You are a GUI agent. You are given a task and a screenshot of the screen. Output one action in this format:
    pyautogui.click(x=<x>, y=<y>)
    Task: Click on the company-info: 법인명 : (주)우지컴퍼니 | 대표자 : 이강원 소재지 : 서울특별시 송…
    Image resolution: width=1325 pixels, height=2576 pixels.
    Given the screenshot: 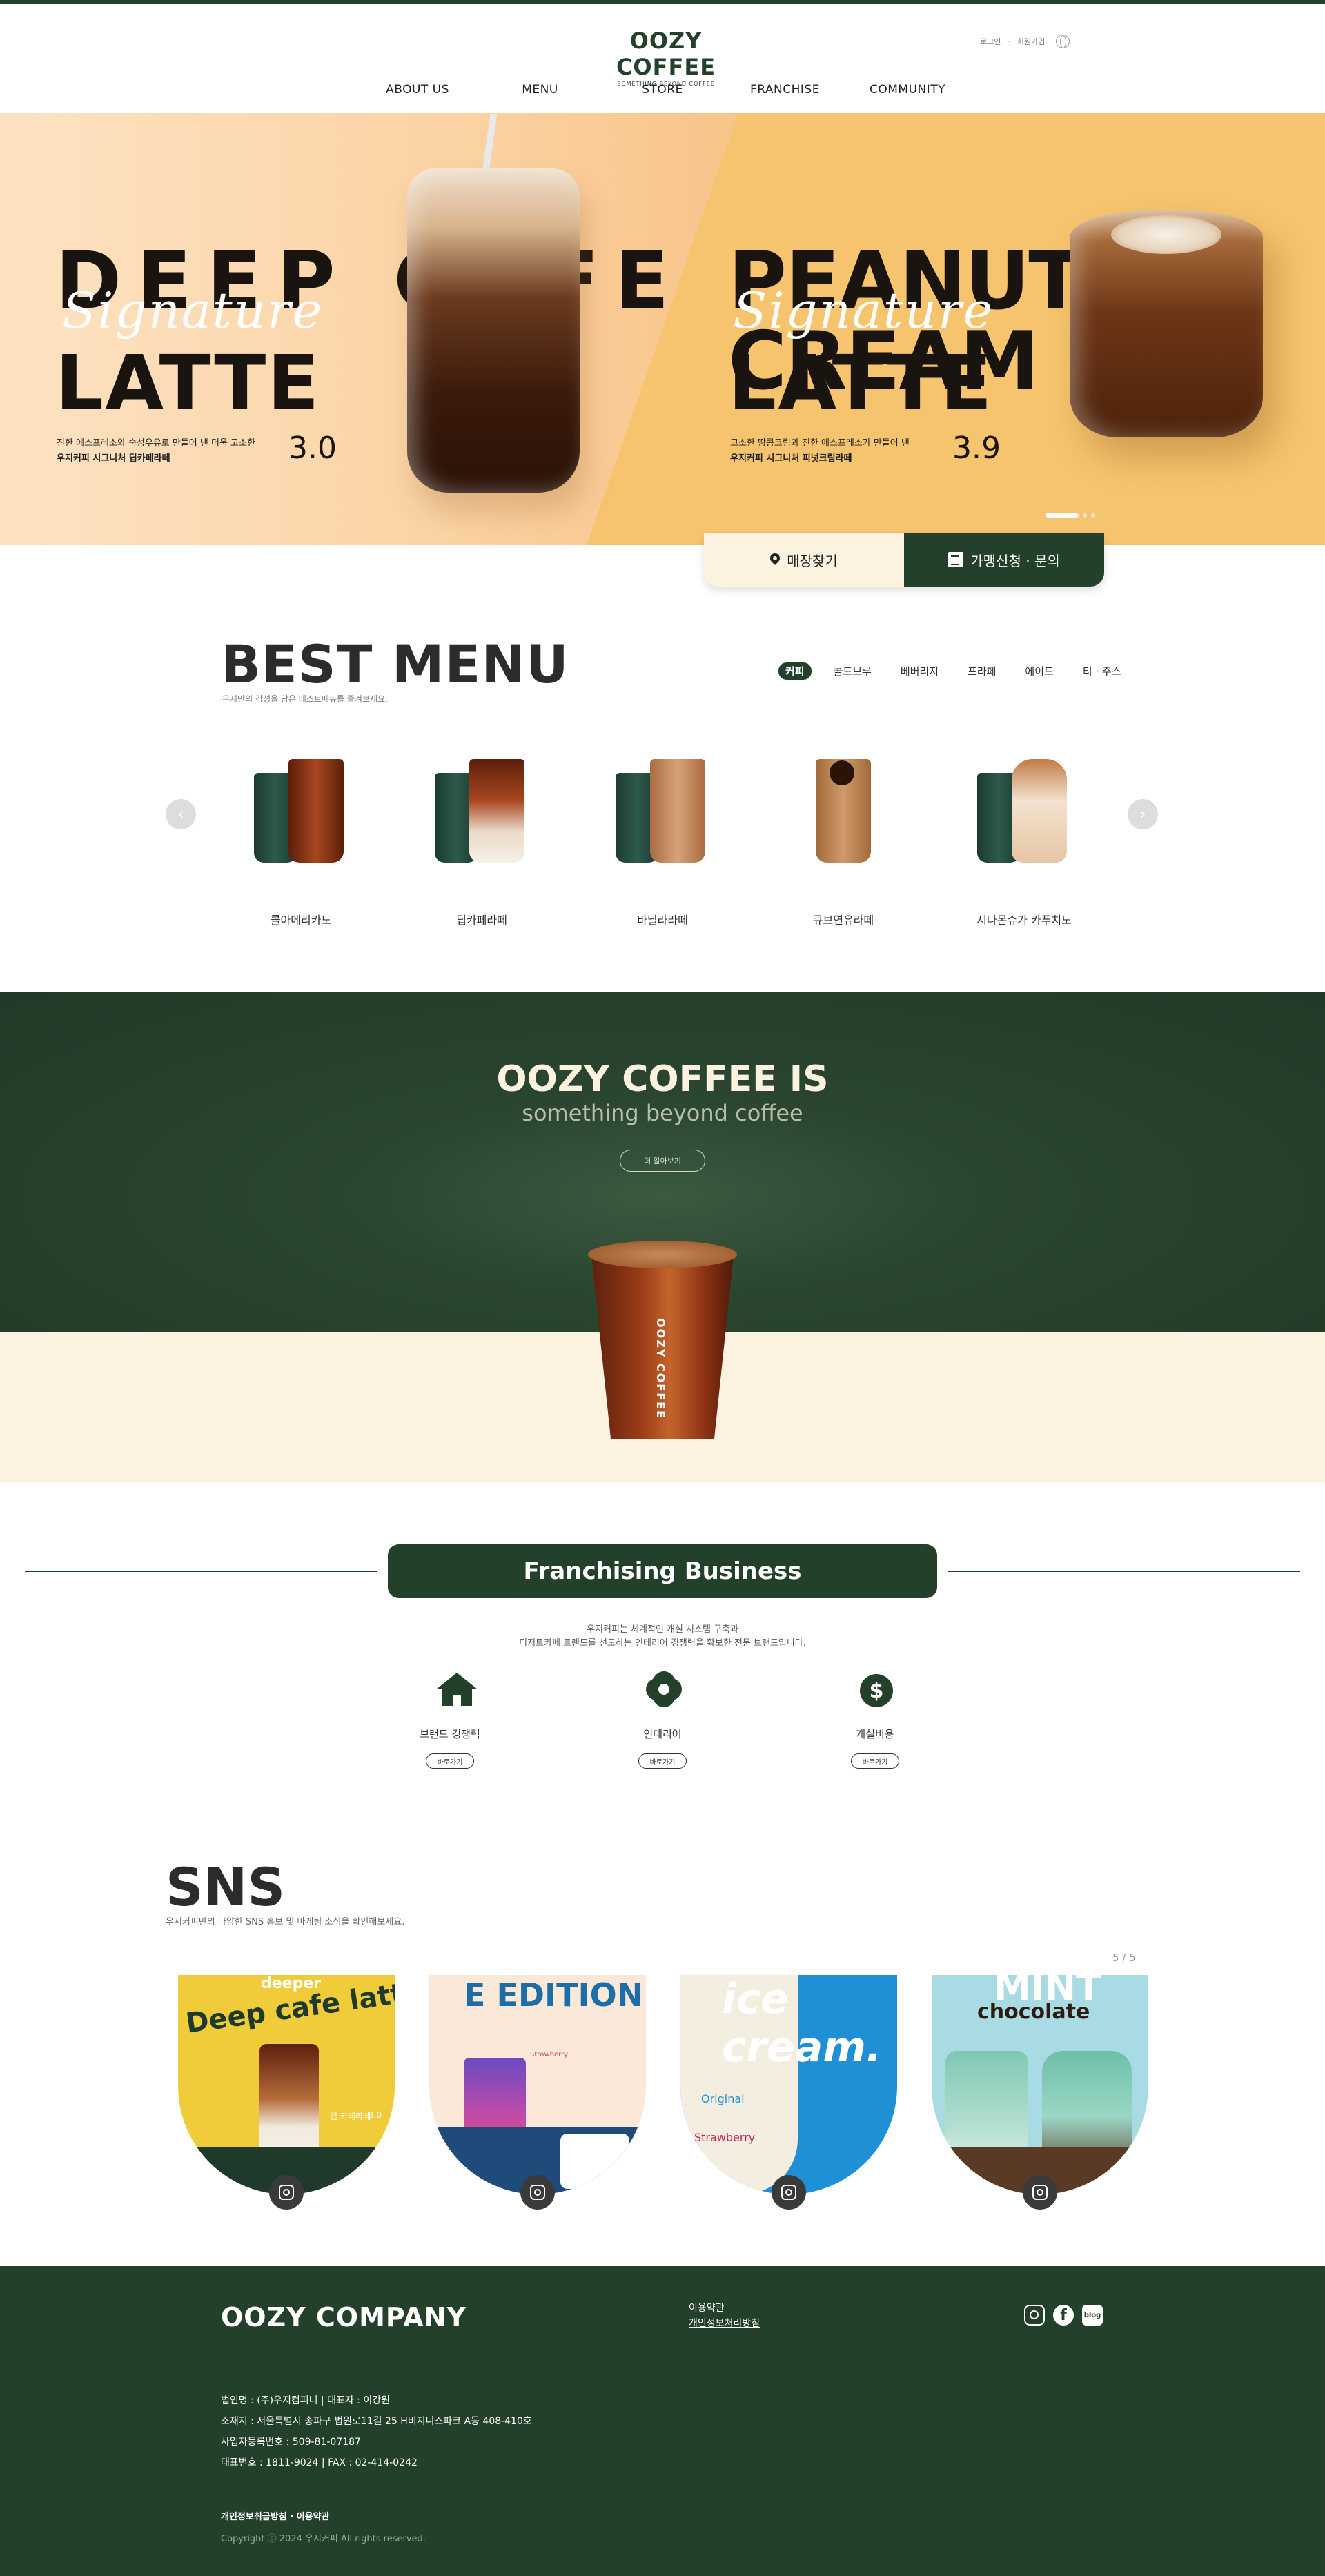 What is the action you would take?
    pyautogui.click(x=376, y=2431)
    